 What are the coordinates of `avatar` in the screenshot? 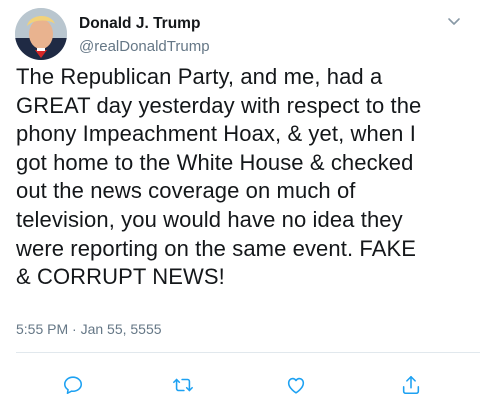 It's located at (41, 34).